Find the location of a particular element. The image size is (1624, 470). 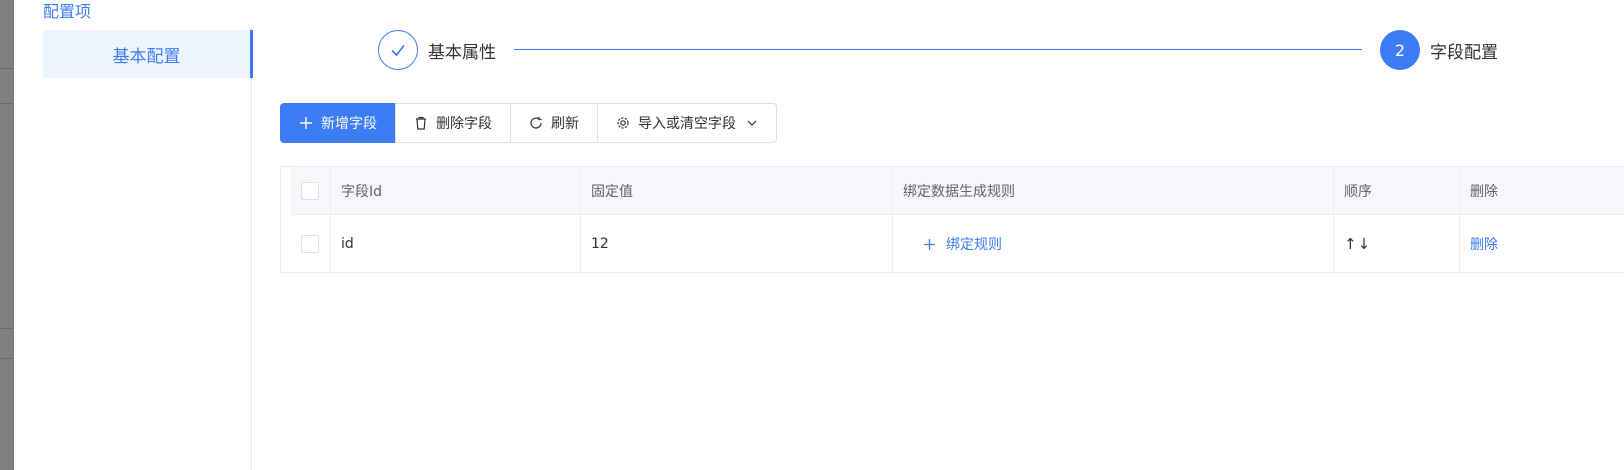

table-row: id 12 绑定规则 ↑↓ 删除 is located at coordinates (957, 244).